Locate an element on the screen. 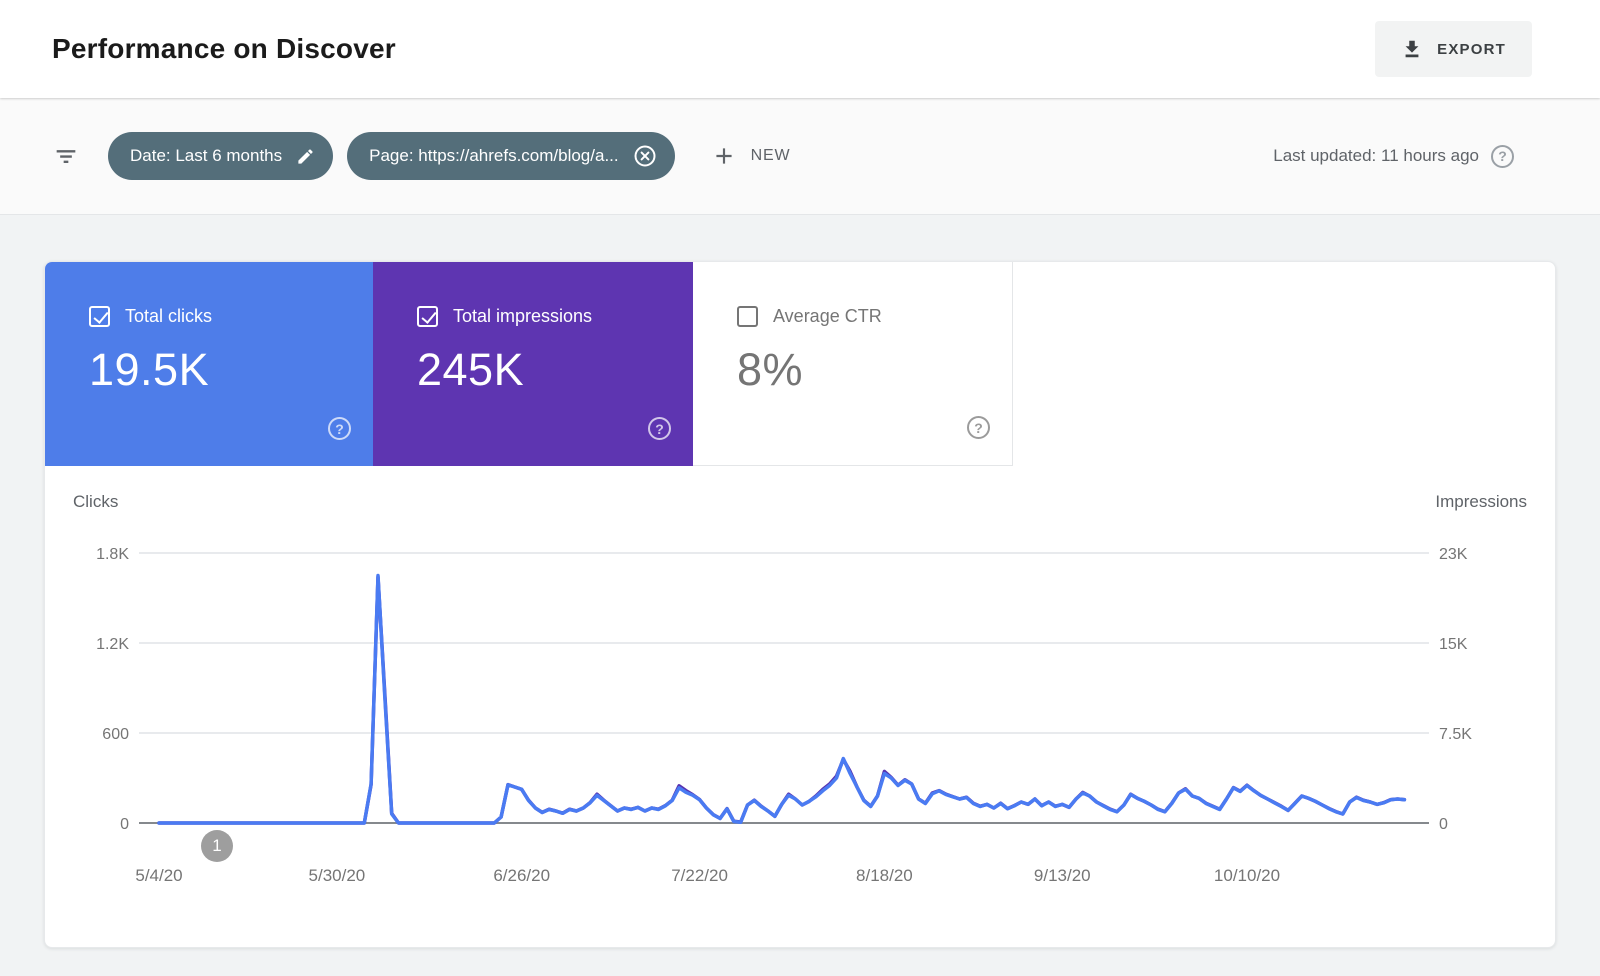  svg-text: 6/26/20 is located at coordinates (521, 875).